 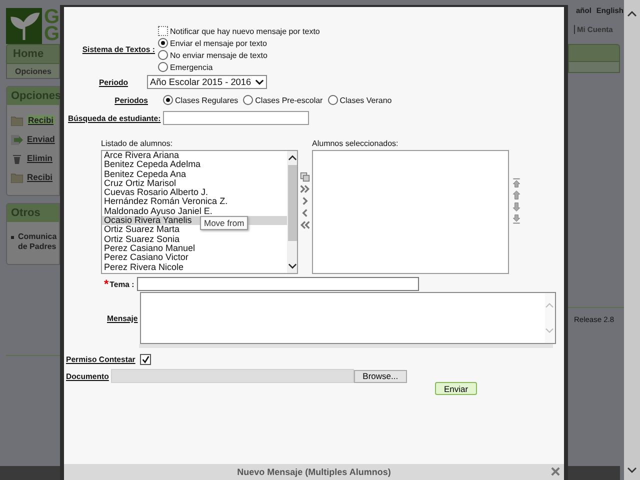 I want to click on student-item: Benitez Cepeda Ana, so click(x=194, y=174).